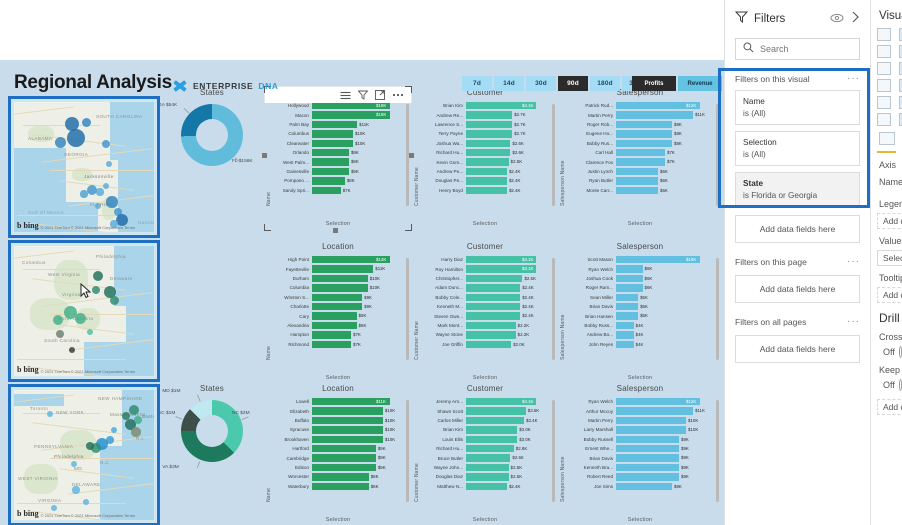 Image resolution: width=902 pixels, height=525 pixels. I want to click on bar-row: Jeremy Arn... $4.1K, so click(486, 401).